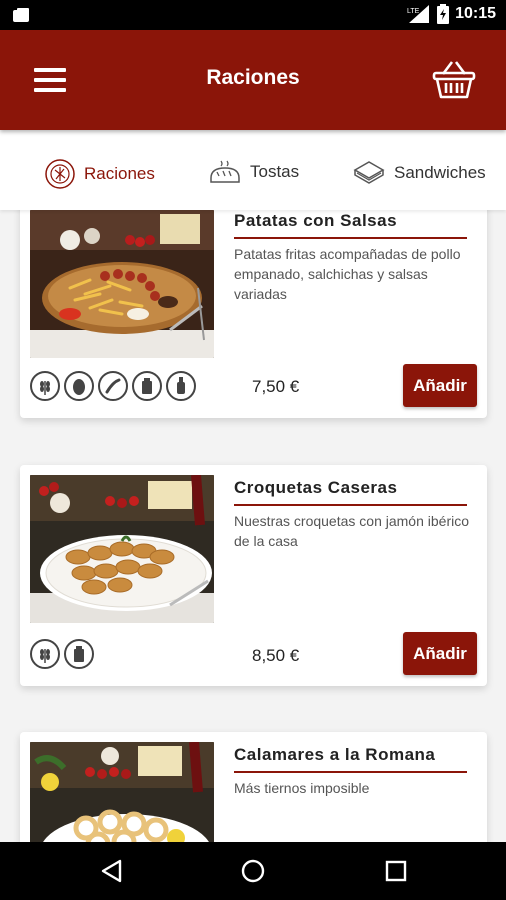 The image size is (506, 900). I want to click on app-bar: Raciones, so click(253, 80).